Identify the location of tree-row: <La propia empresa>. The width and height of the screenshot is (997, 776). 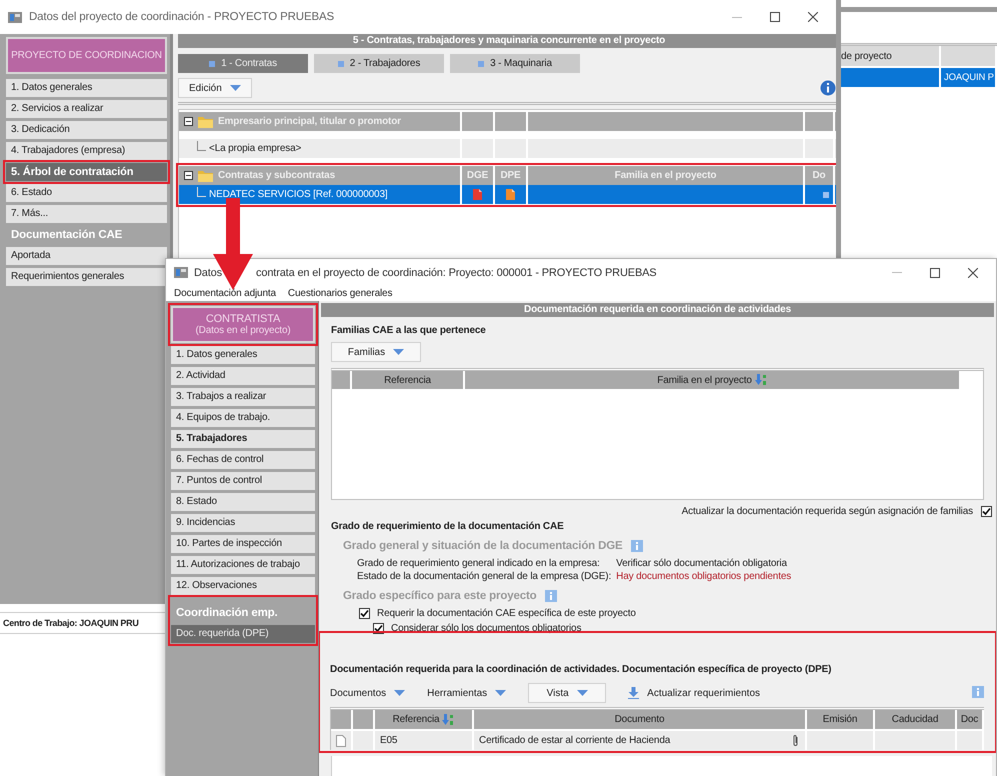
(509, 148).